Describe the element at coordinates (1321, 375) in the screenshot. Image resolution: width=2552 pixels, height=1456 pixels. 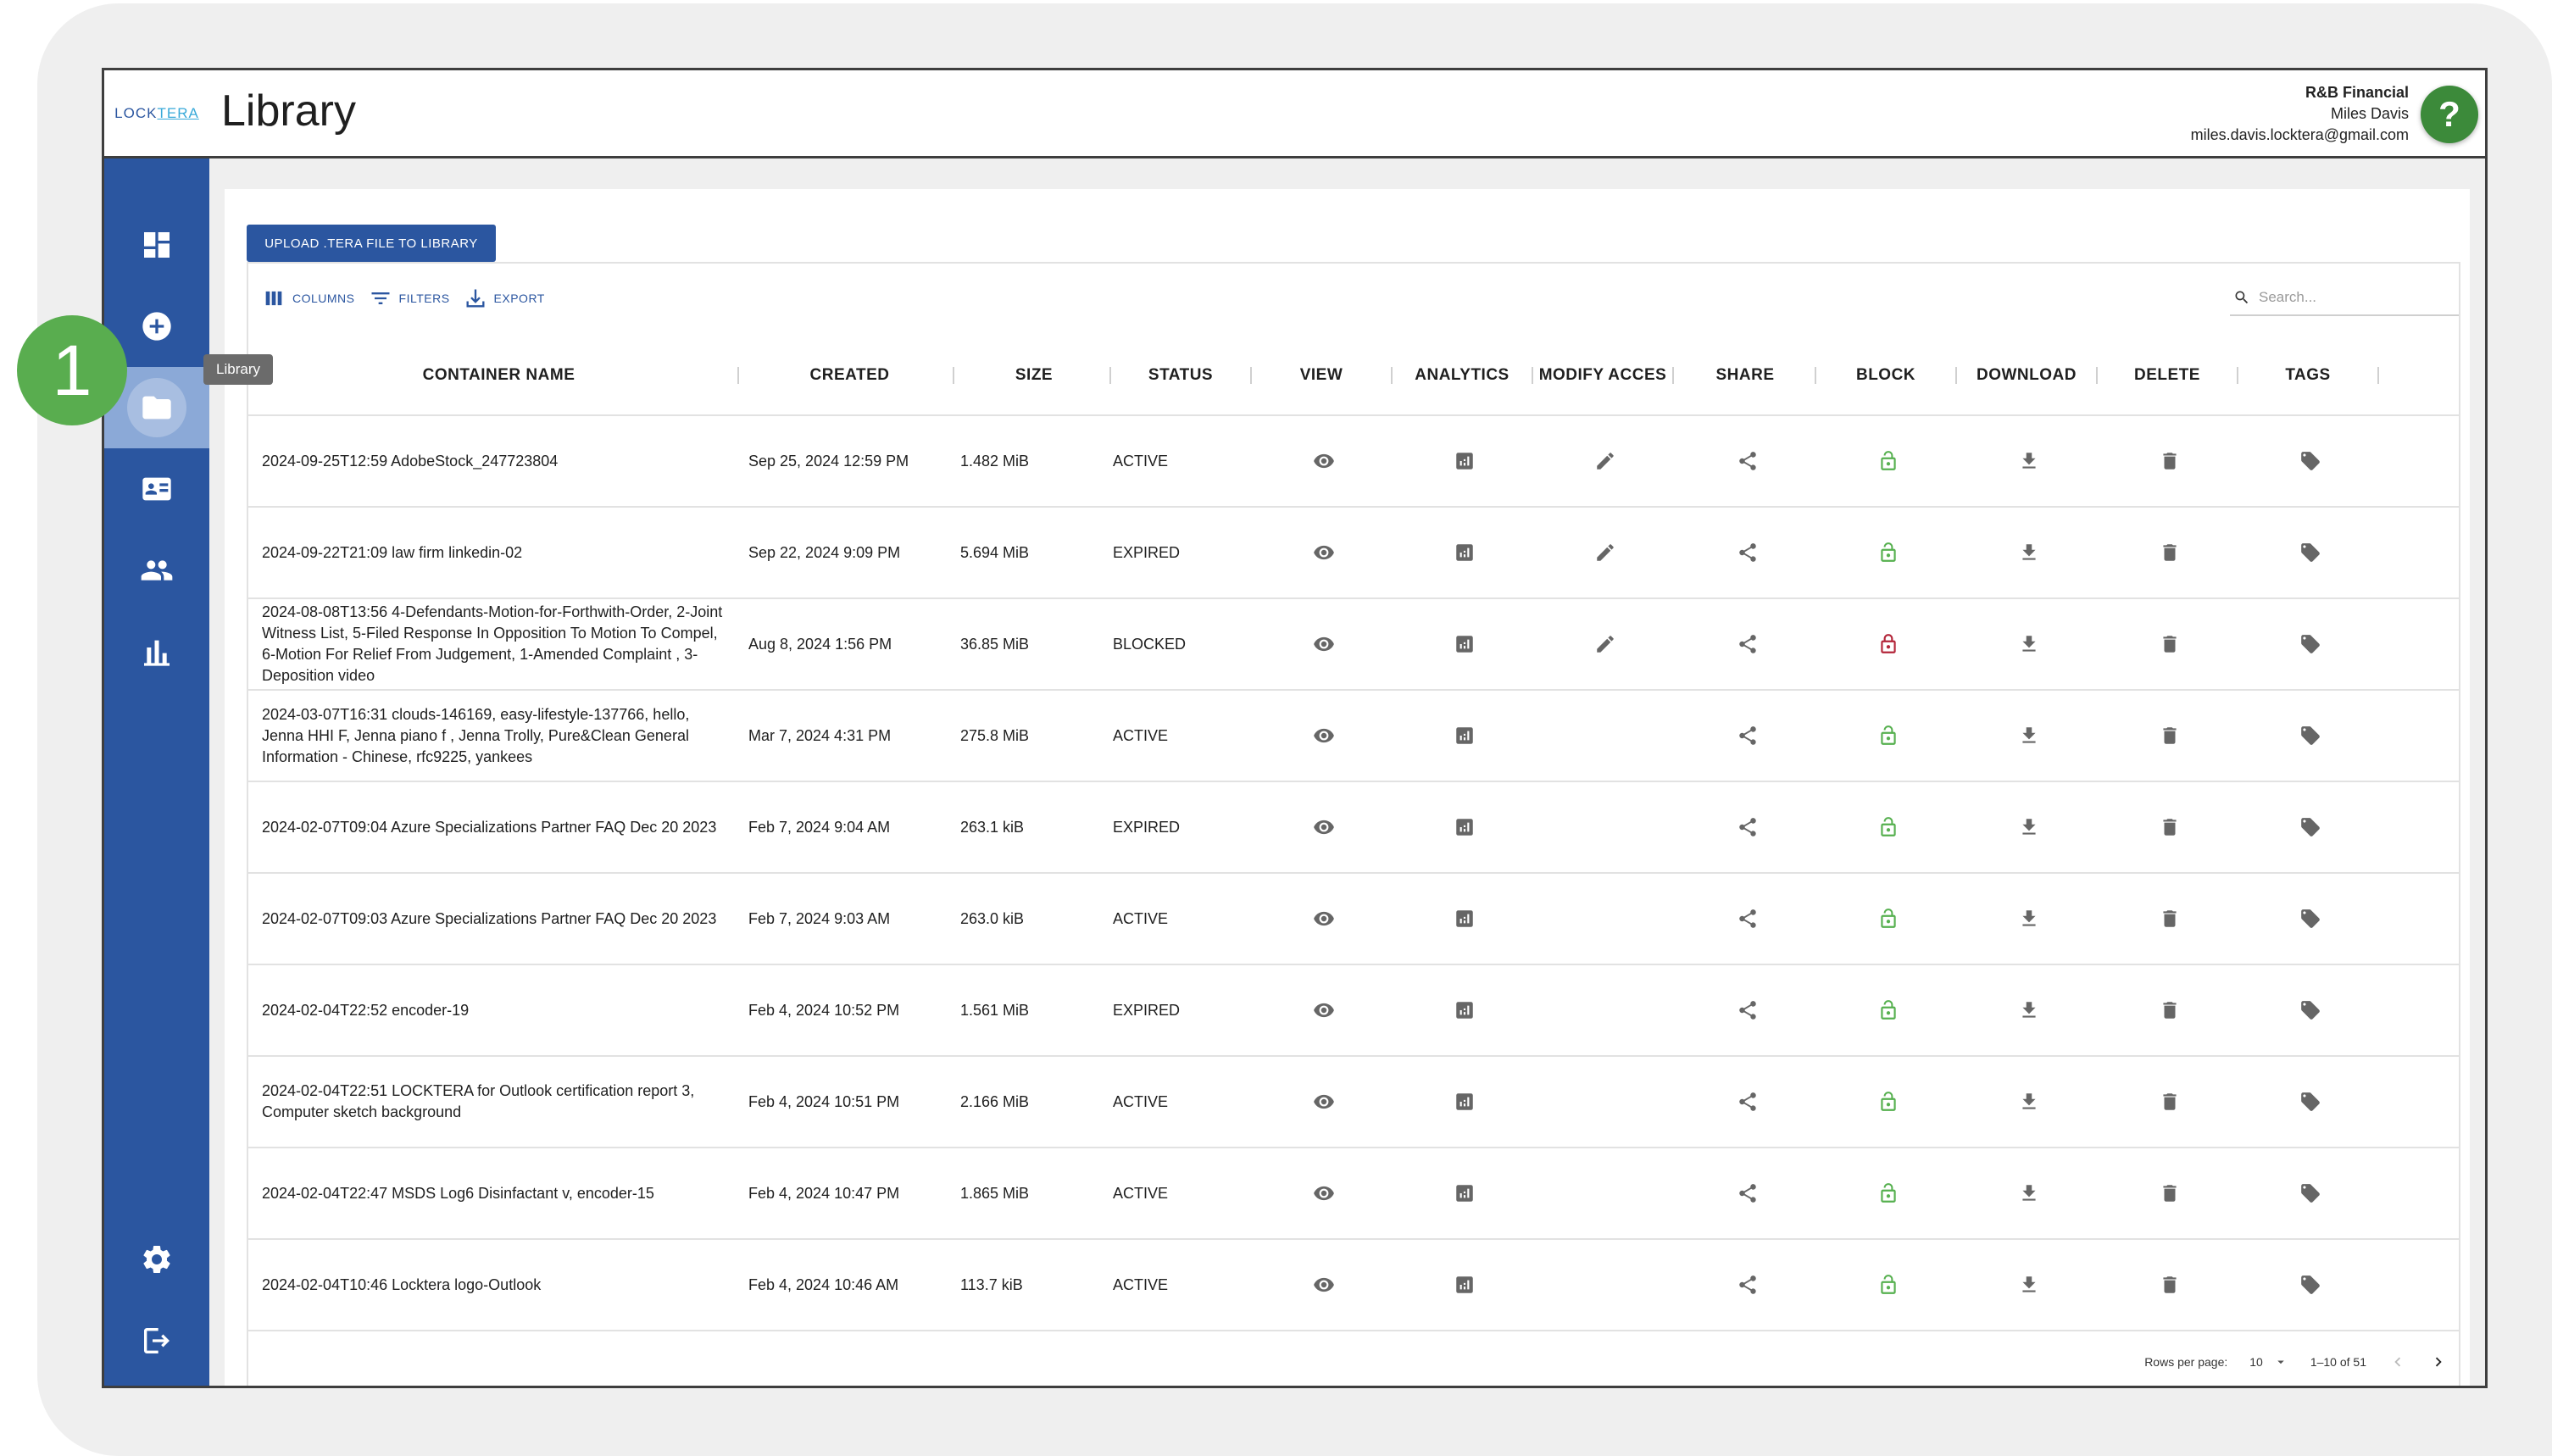
I see `column-header: VIEW` at that location.